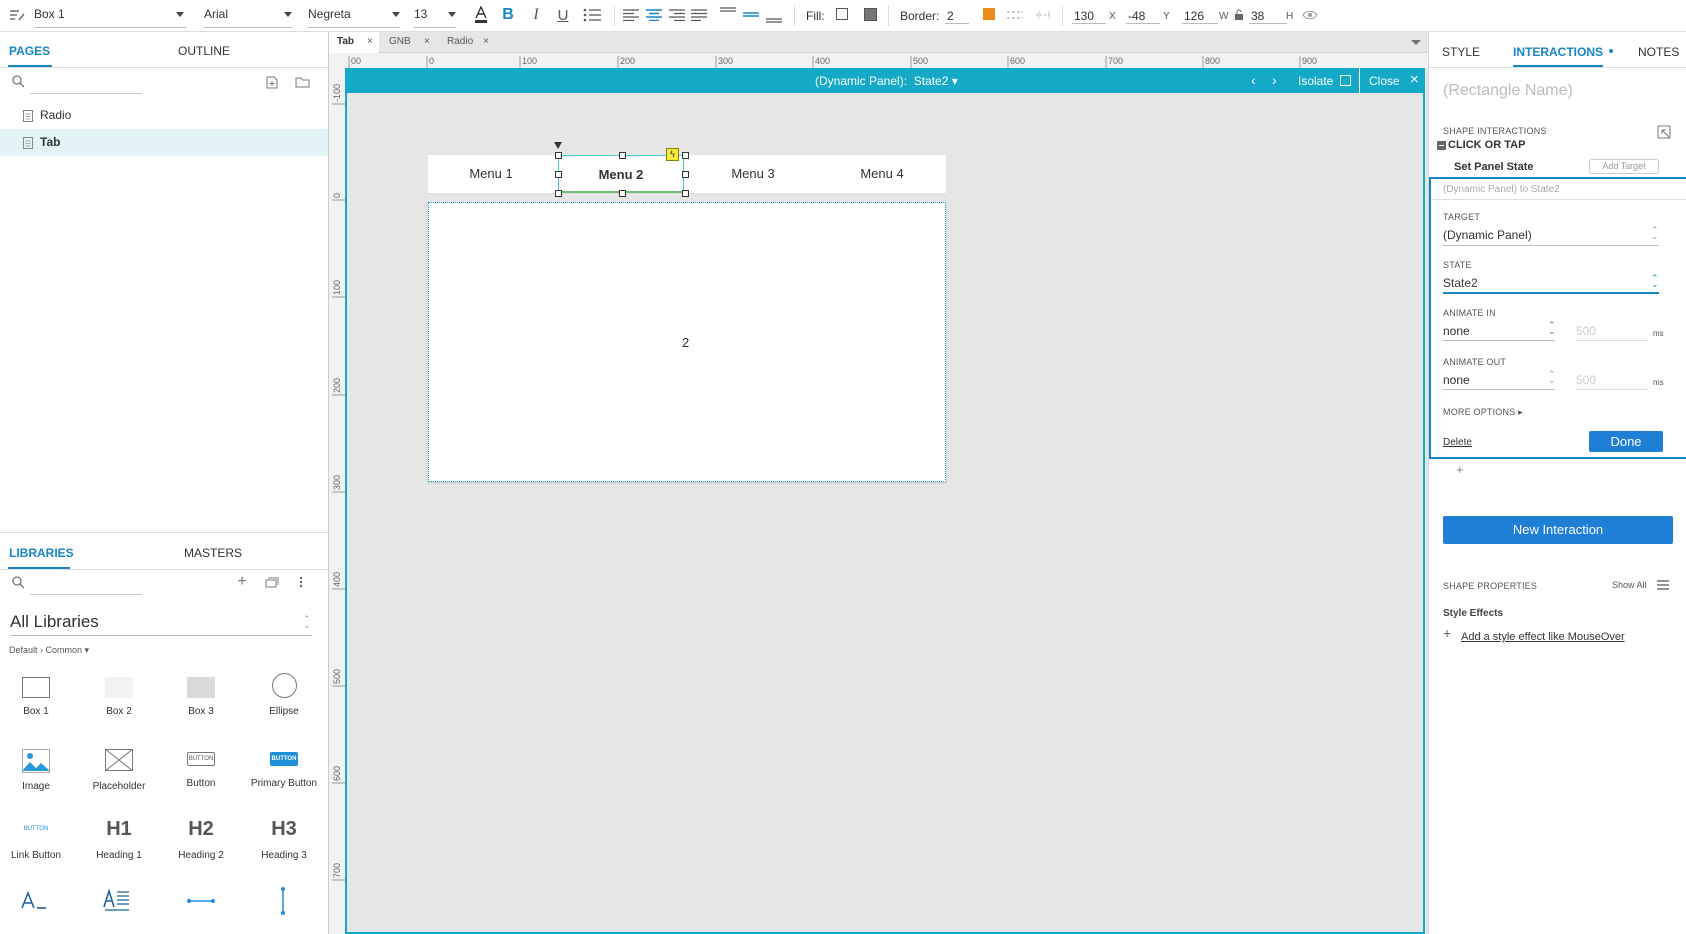  What do you see at coordinates (117, 900) in the screenshot?
I see `paragraph-icon` at bounding box center [117, 900].